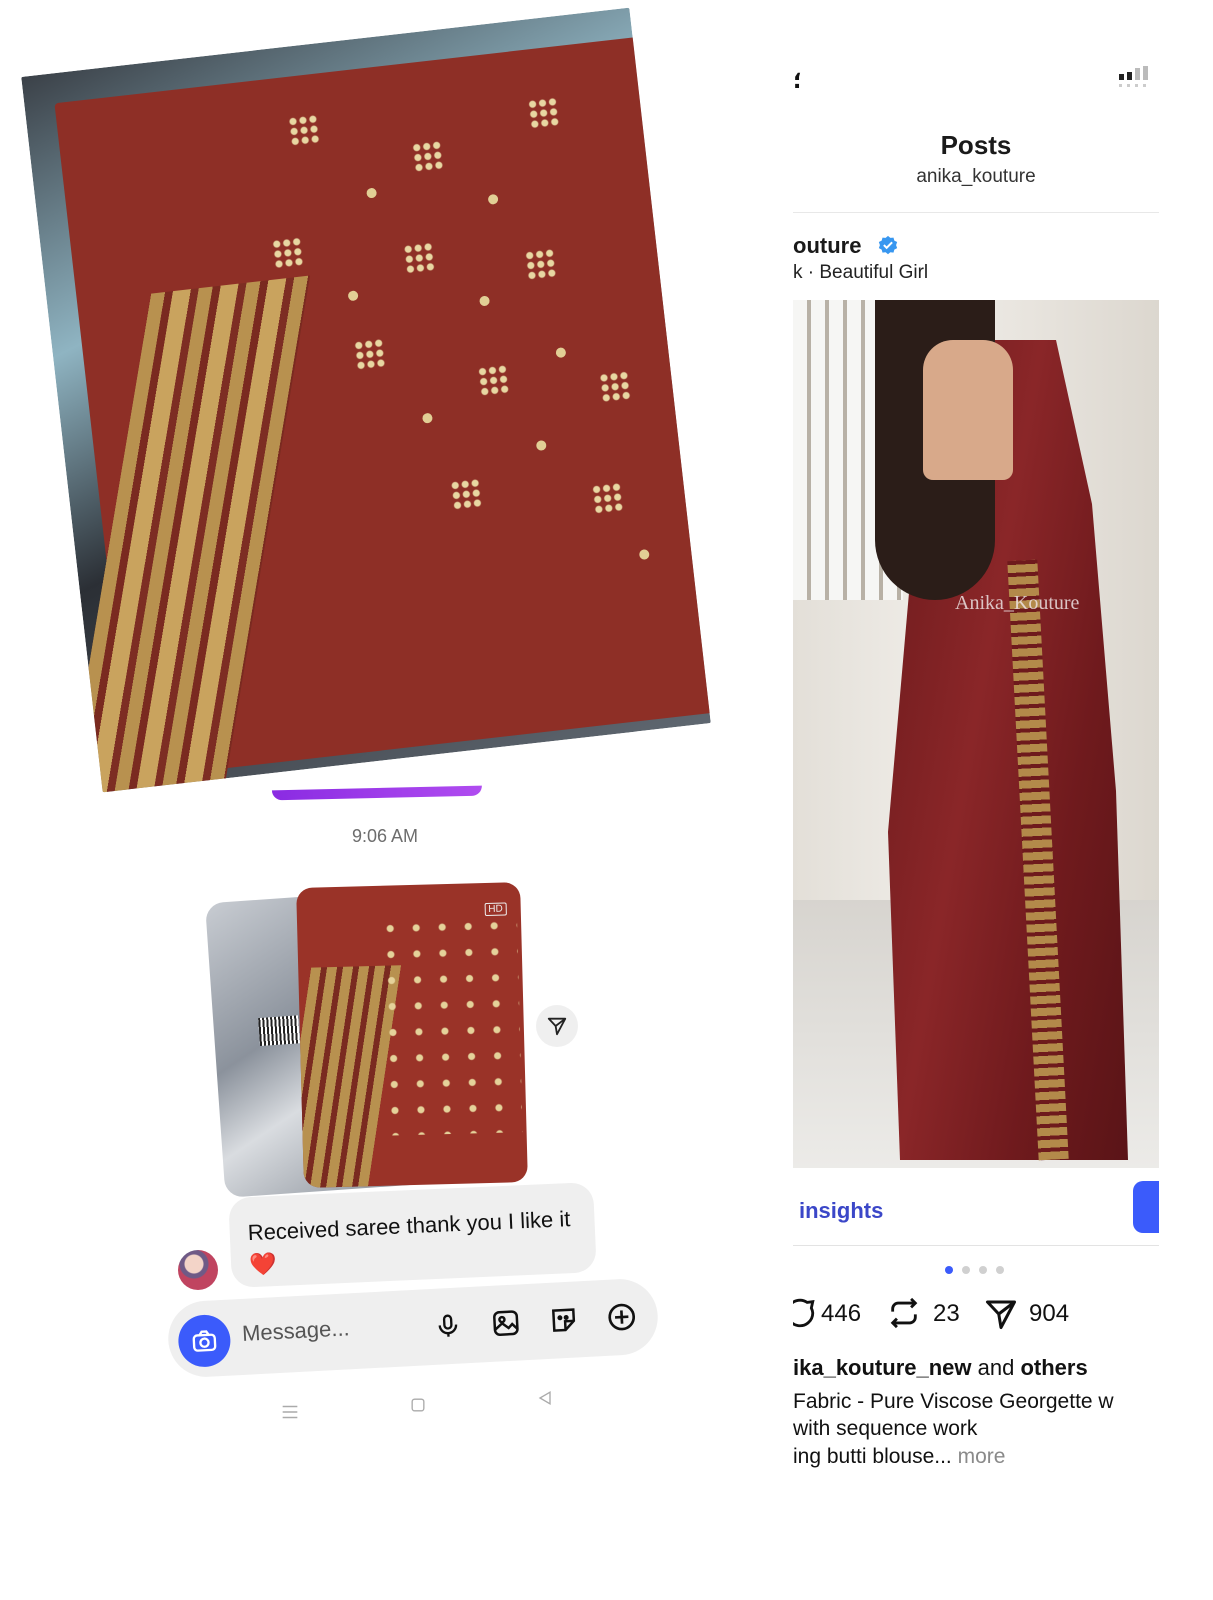 The height and width of the screenshot is (1600, 1213). Describe the element at coordinates (976, 212) in the screenshot. I see `header-divider` at that location.